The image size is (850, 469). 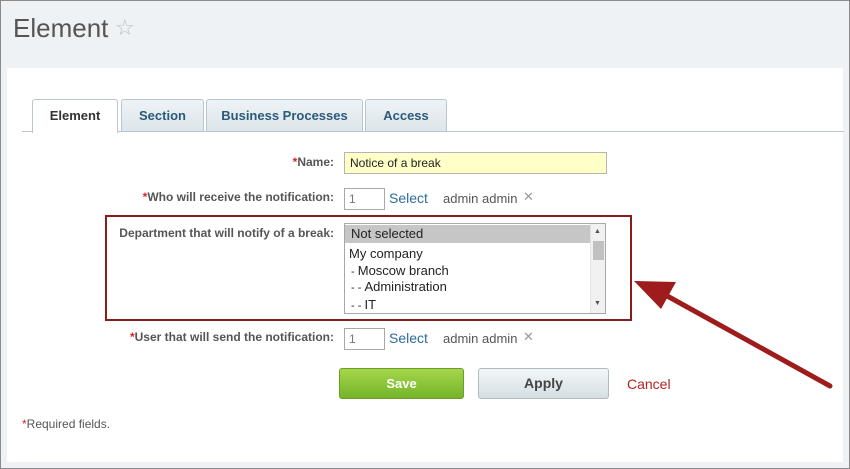 I want to click on tab-element: Element, so click(x=75, y=116).